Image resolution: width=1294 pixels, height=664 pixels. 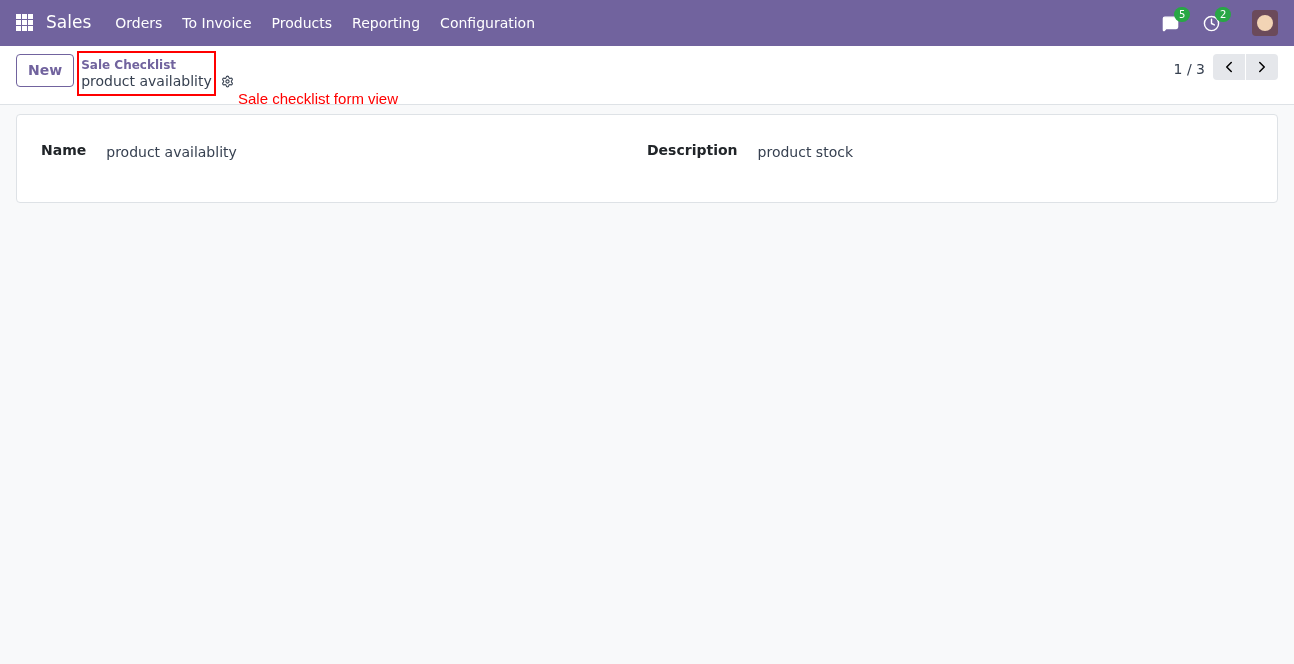 I want to click on user-avatar, so click(x=1265, y=23).